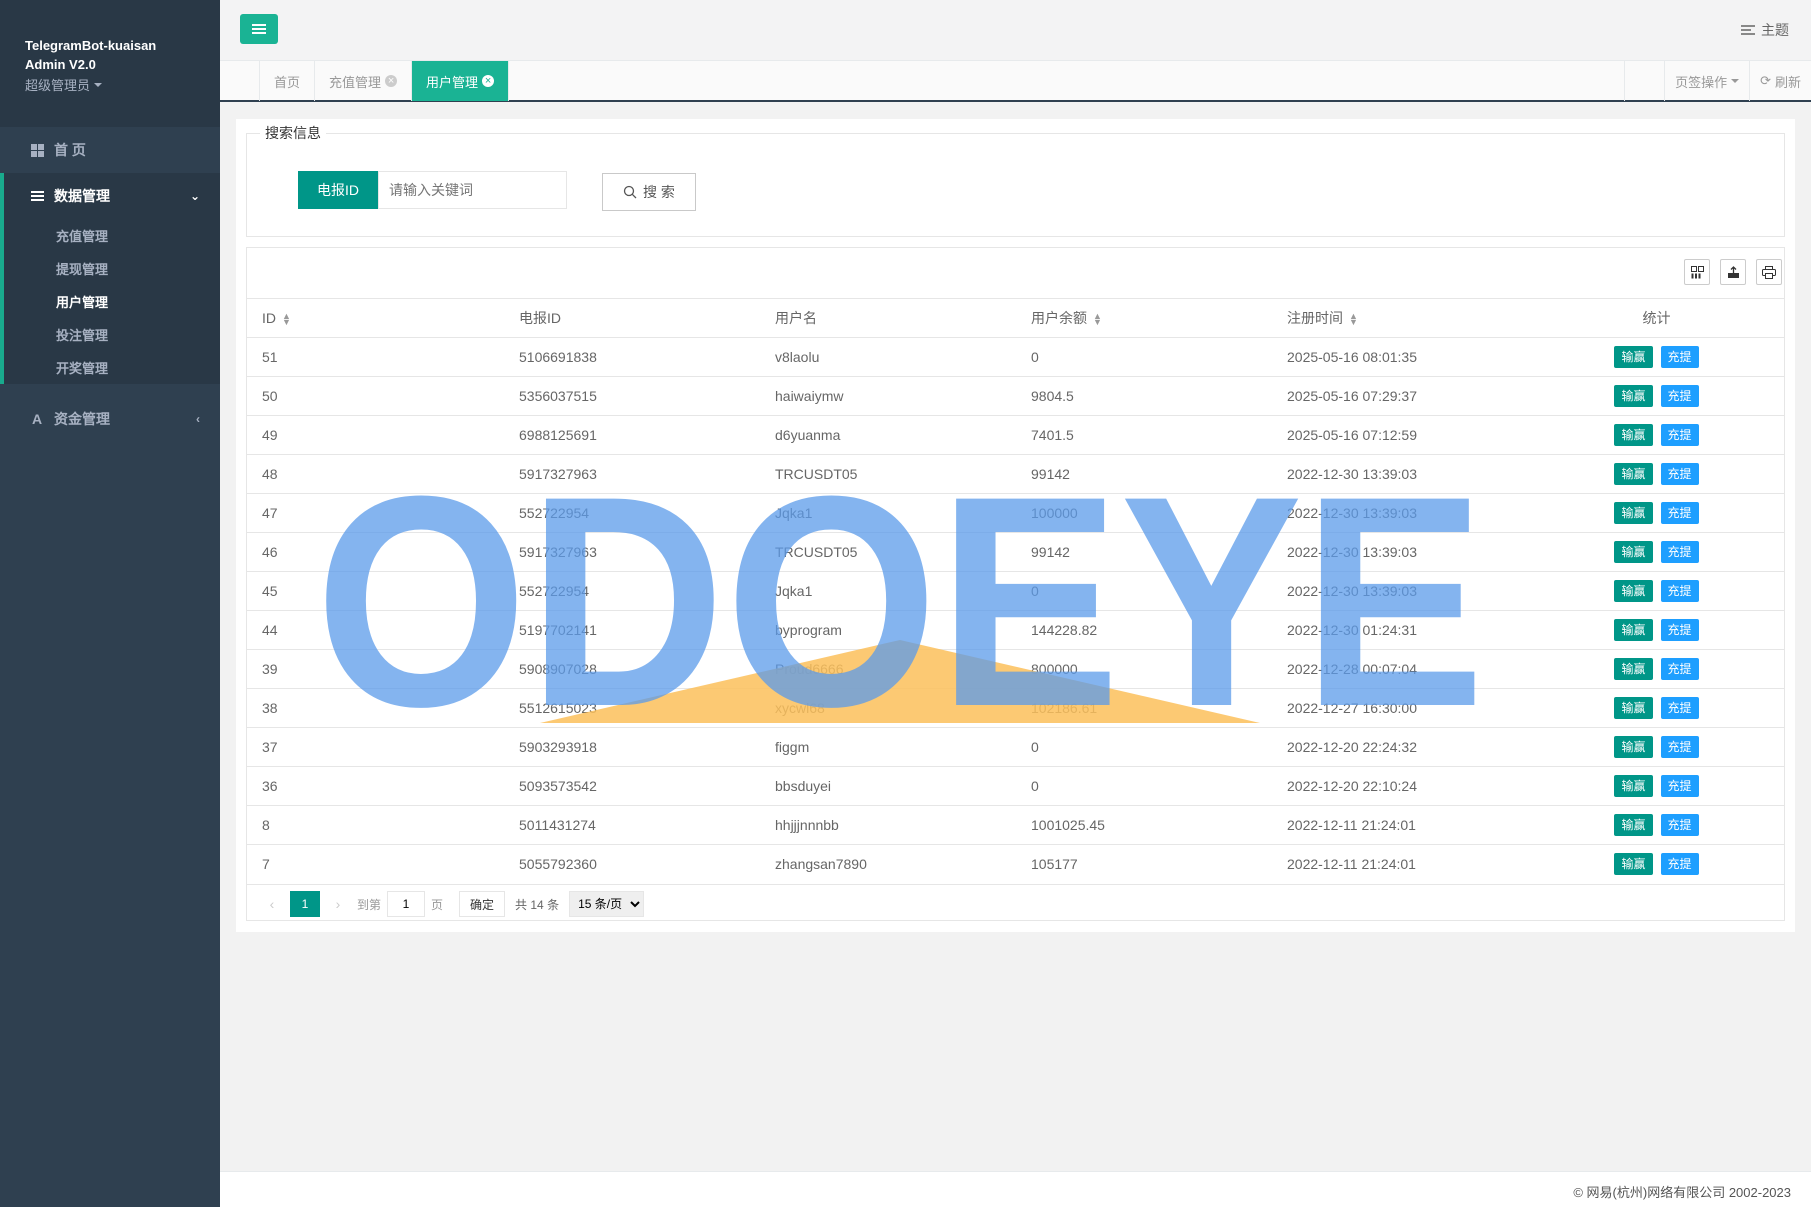 This screenshot has height=1207, width=1811. Describe the element at coordinates (112, 235) in the screenshot. I see `sidebar-subitem-recharge: 充值管理` at that location.